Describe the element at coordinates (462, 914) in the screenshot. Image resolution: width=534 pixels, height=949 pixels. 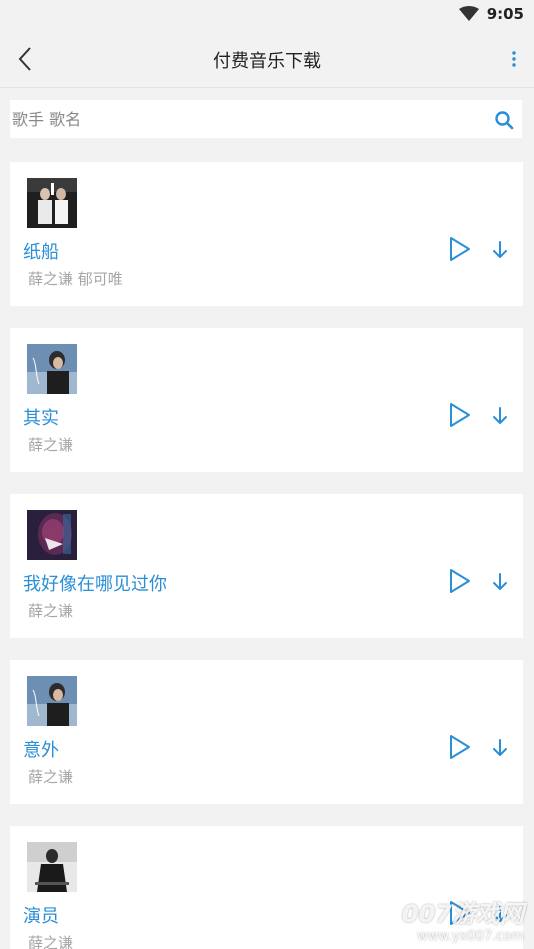
I see `watermark-main: 007游戏网` at that location.